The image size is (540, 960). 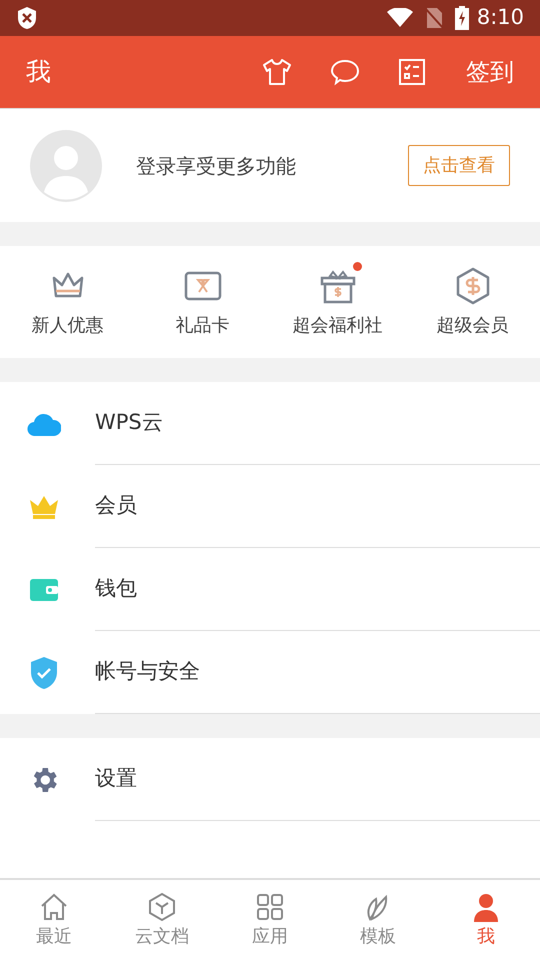 What do you see at coordinates (490, 72) in the screenshot?
I see `check-in-button: 签到` at bounding box center [490, 72].